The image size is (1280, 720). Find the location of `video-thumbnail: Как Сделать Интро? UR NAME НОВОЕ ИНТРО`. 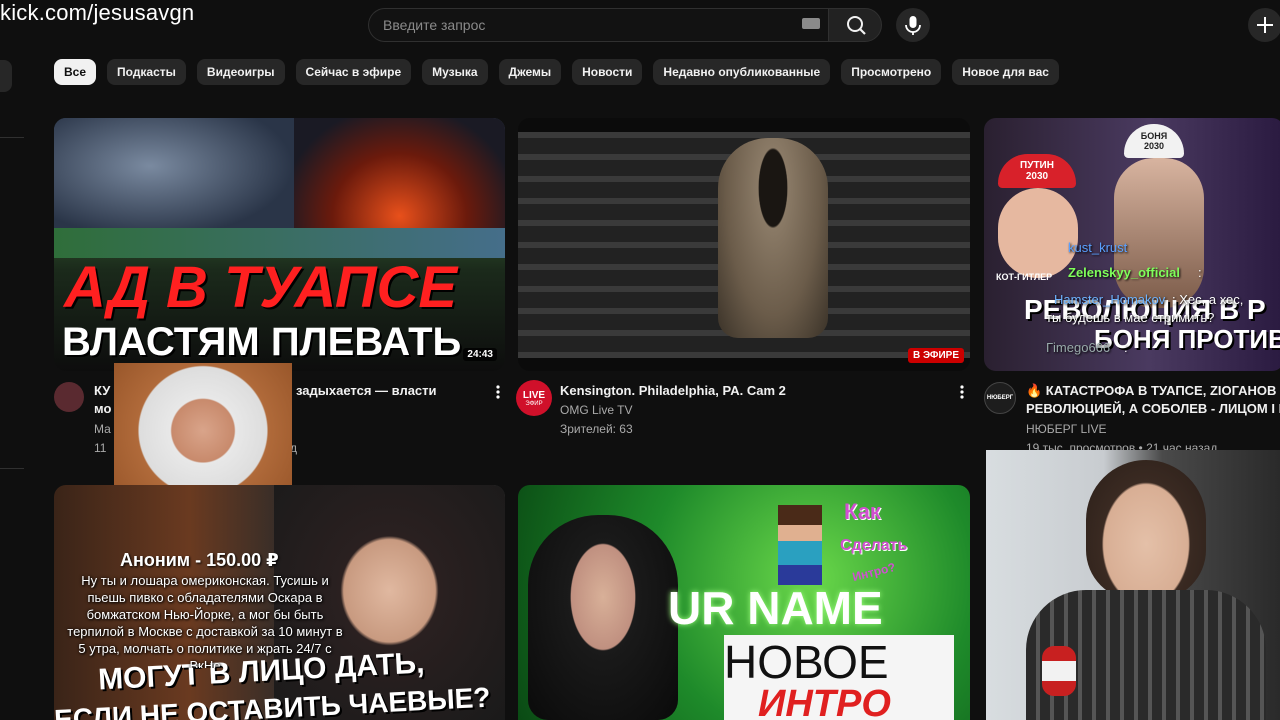

video-thumbnail: Как Сделать Интро? UR NAME НОВОЕ ИНТРО is located at coordinates (744, 602).